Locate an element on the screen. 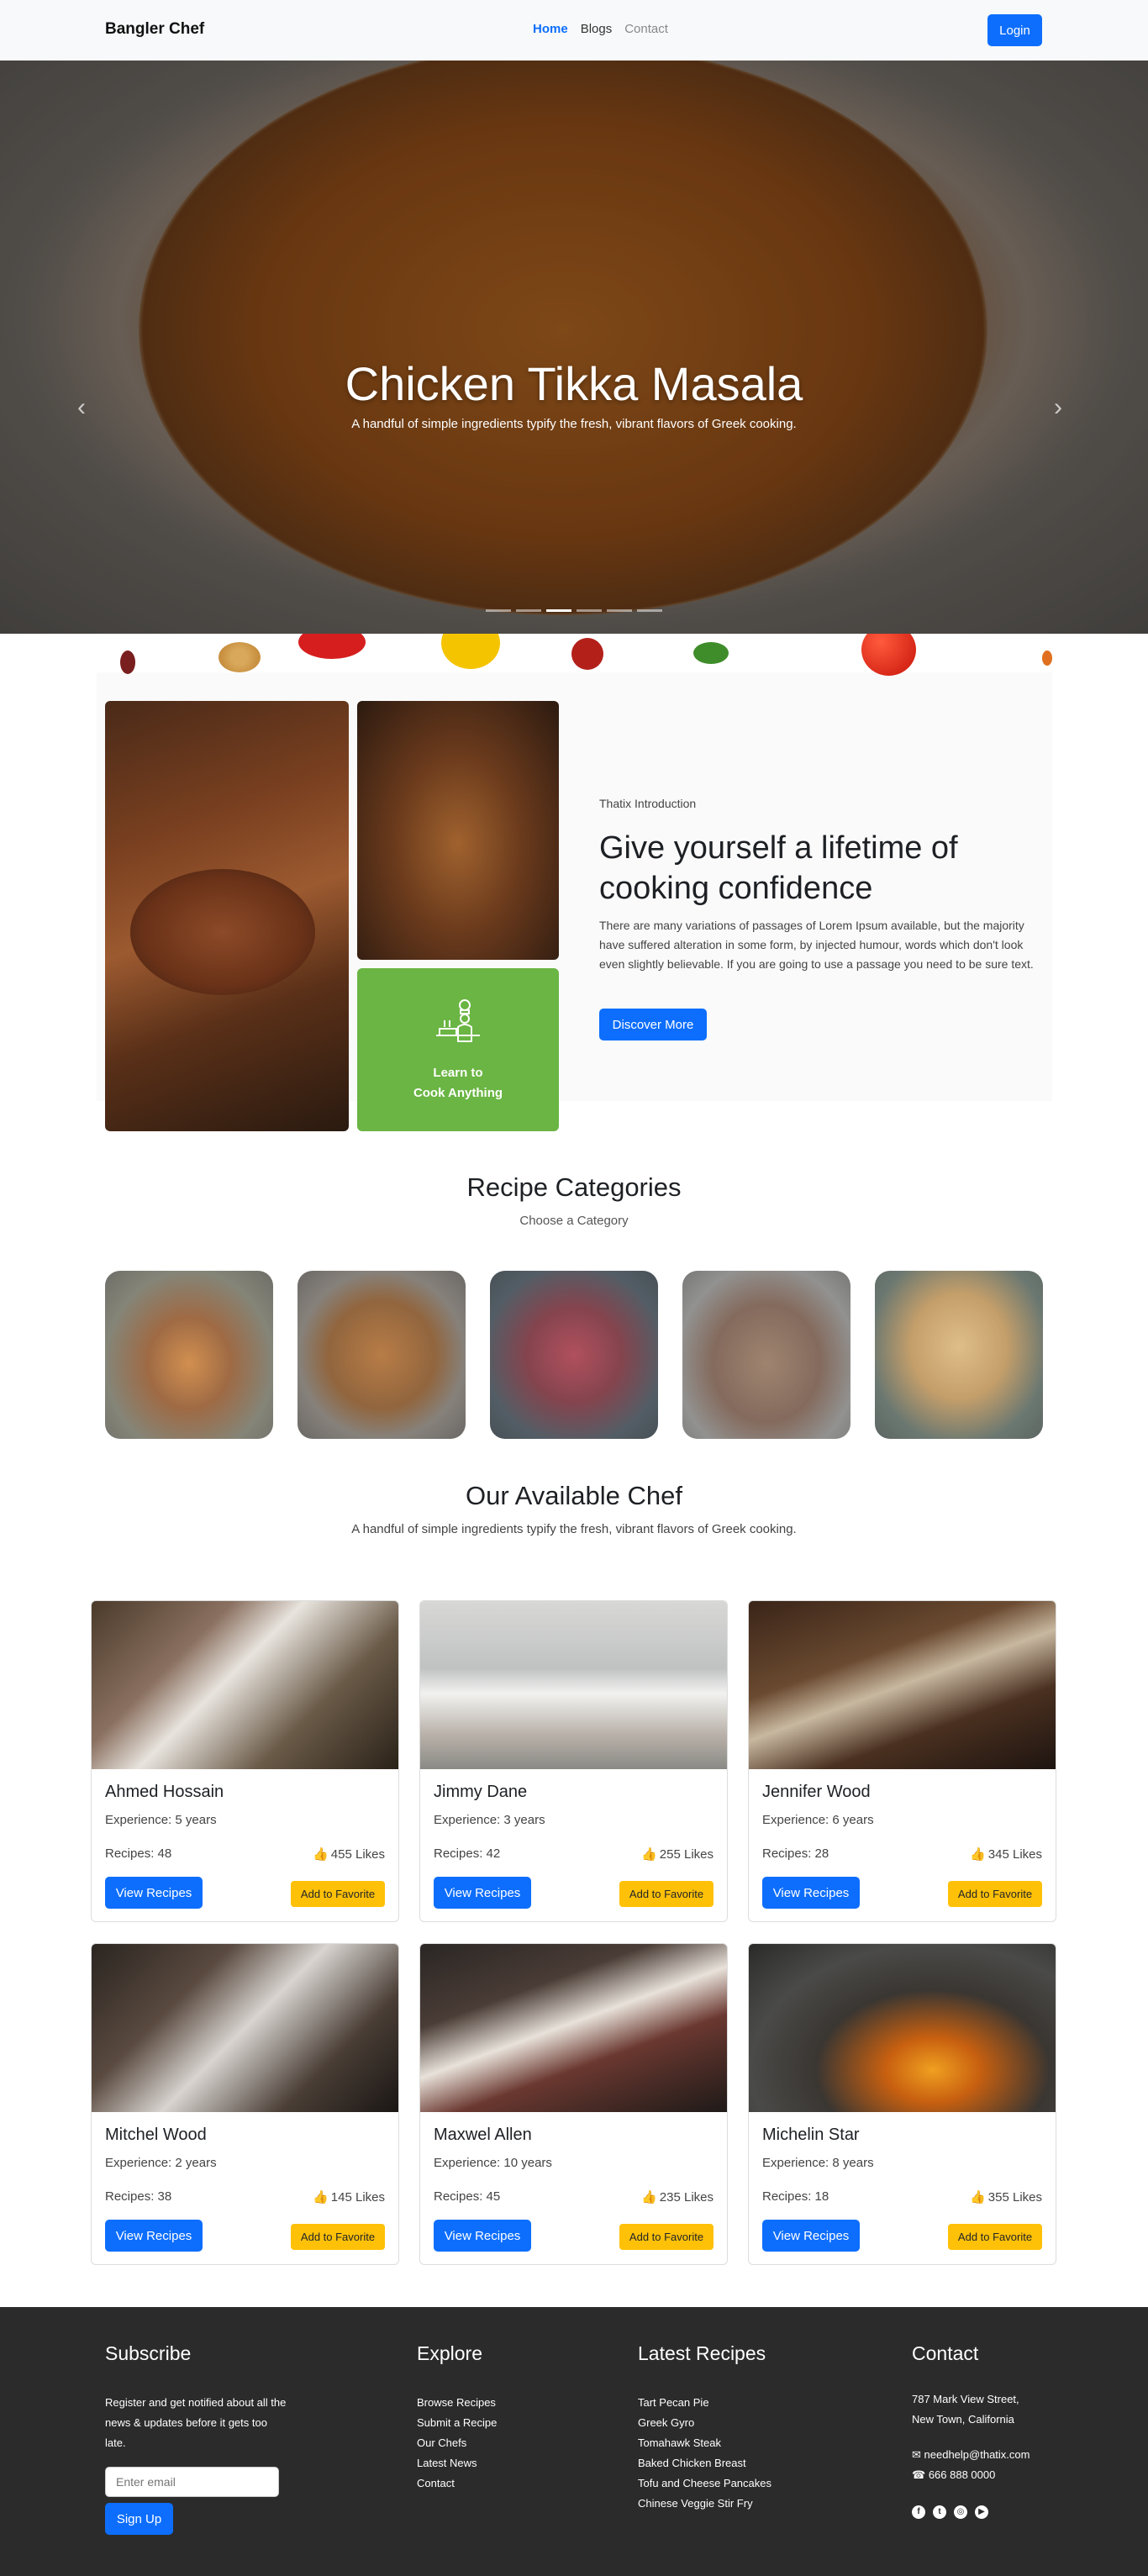 The width and height of the screenshot is (1148, 2576). category-card-meat is located at coordinates (766, 1355).